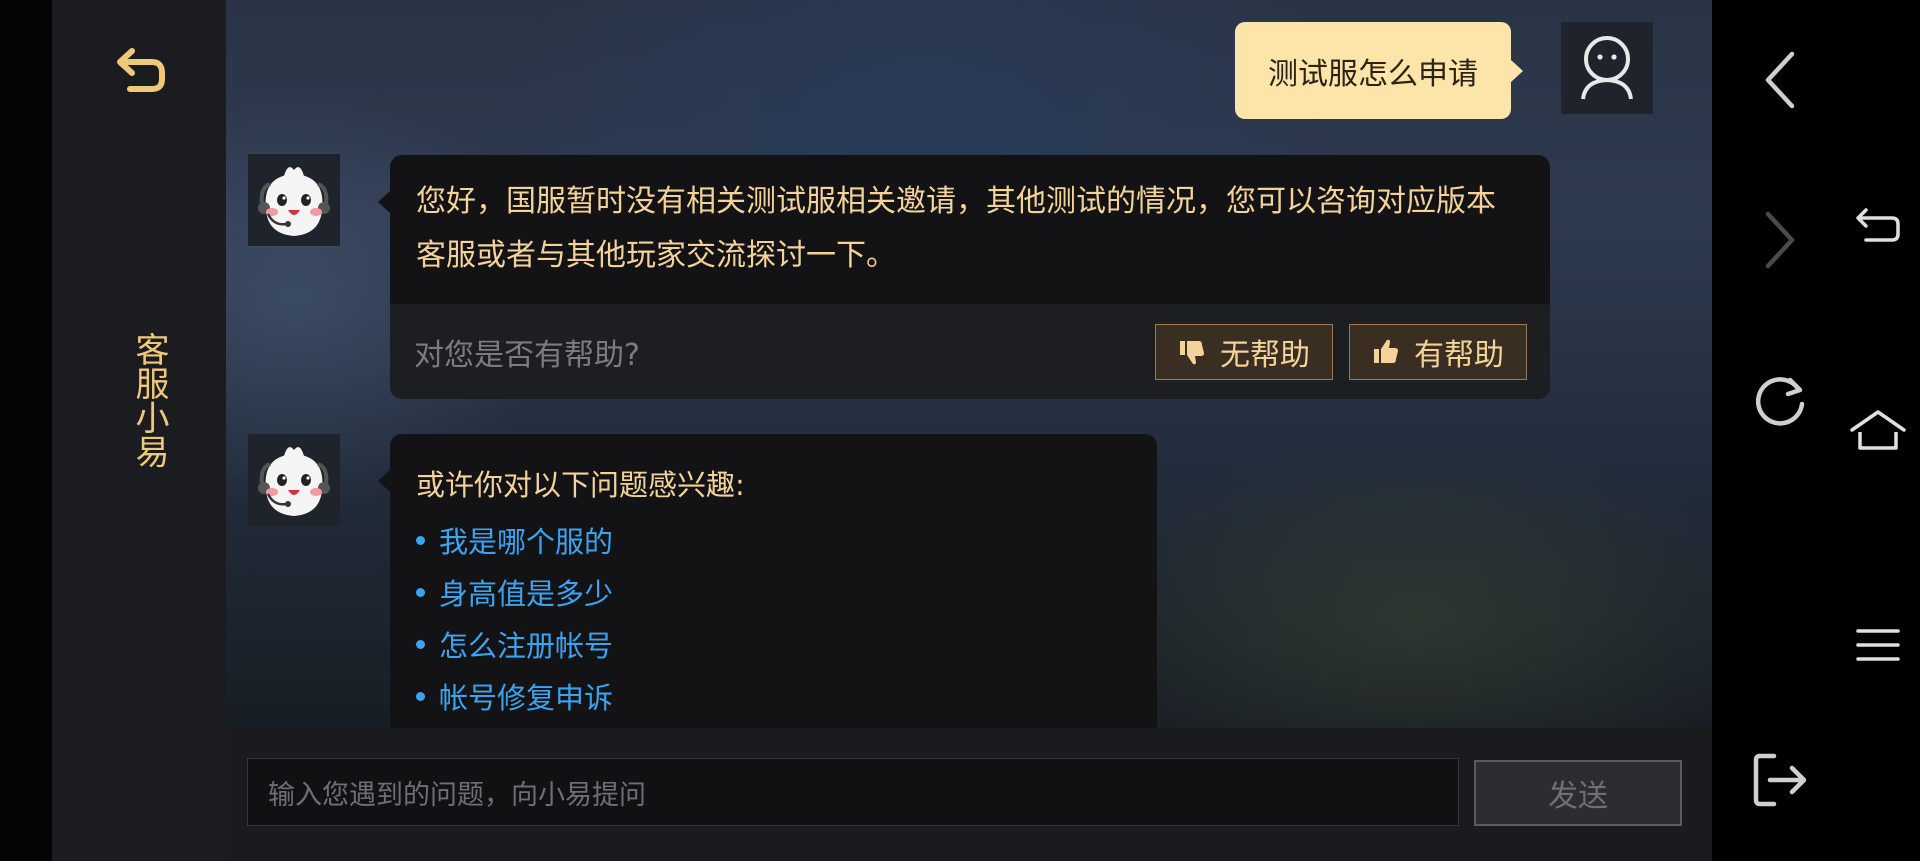 This screenshot has width=1920, height=861. What do you see at coordinates (1578, 793) in the screenshot?
I see `send-button: 发送` at bounding box center [1578, 793].